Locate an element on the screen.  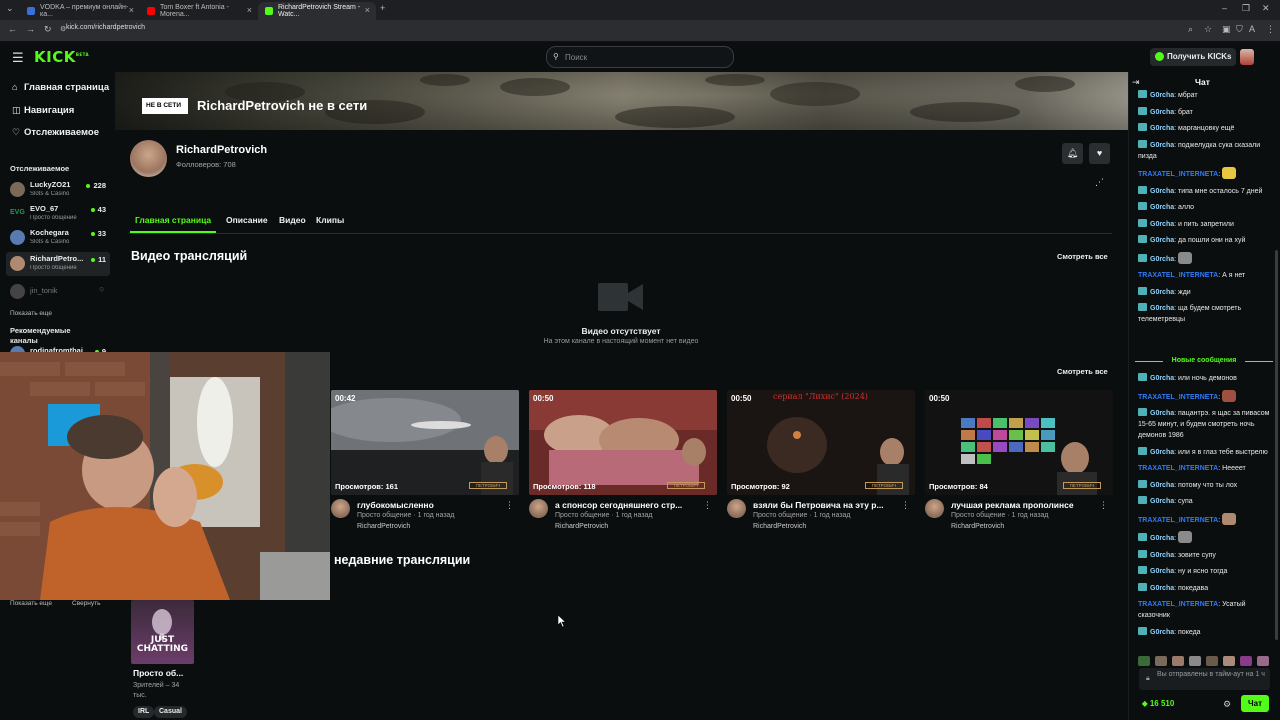
browser-tab-kick: RichardPetrovich Stream - Watc... × is located at coordinates (317, 11).